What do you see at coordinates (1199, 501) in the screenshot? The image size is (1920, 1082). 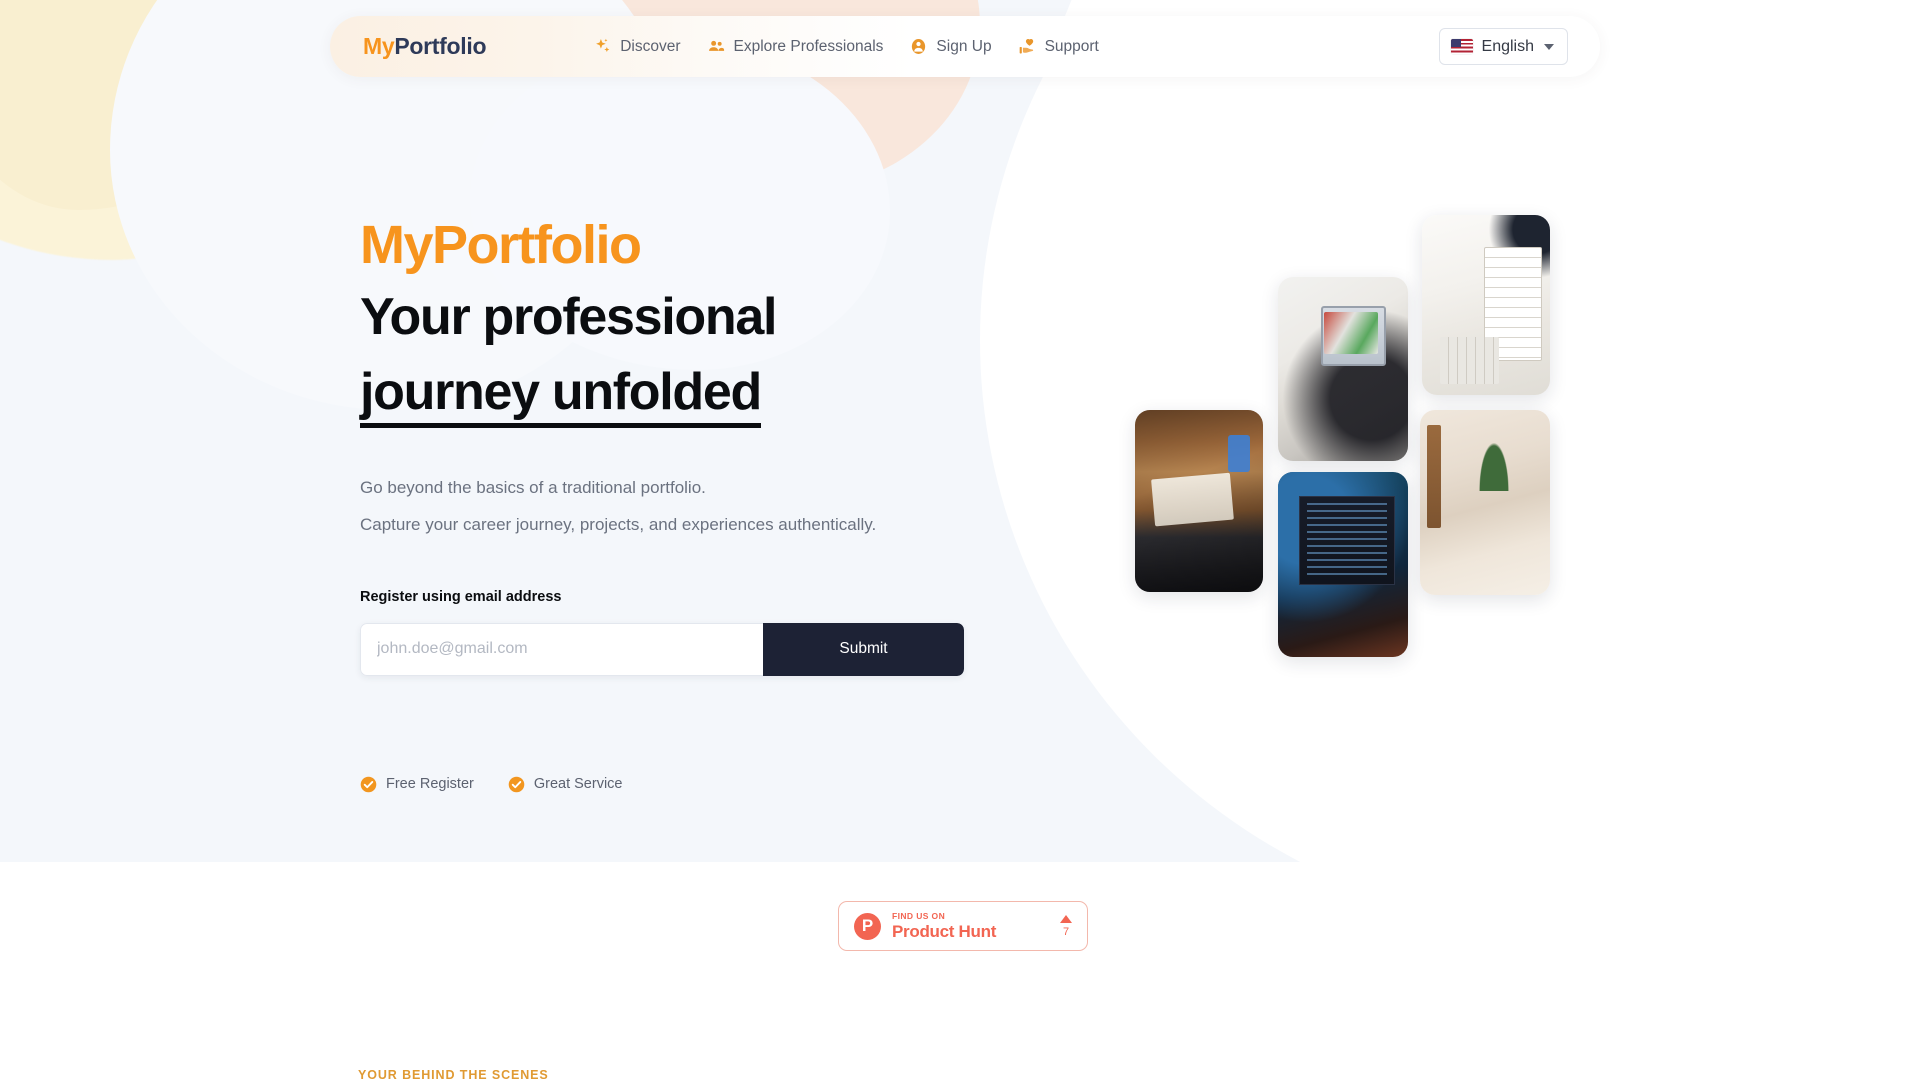 I see `collage-photo-desk-writing` at bounding box center [1199, 501].